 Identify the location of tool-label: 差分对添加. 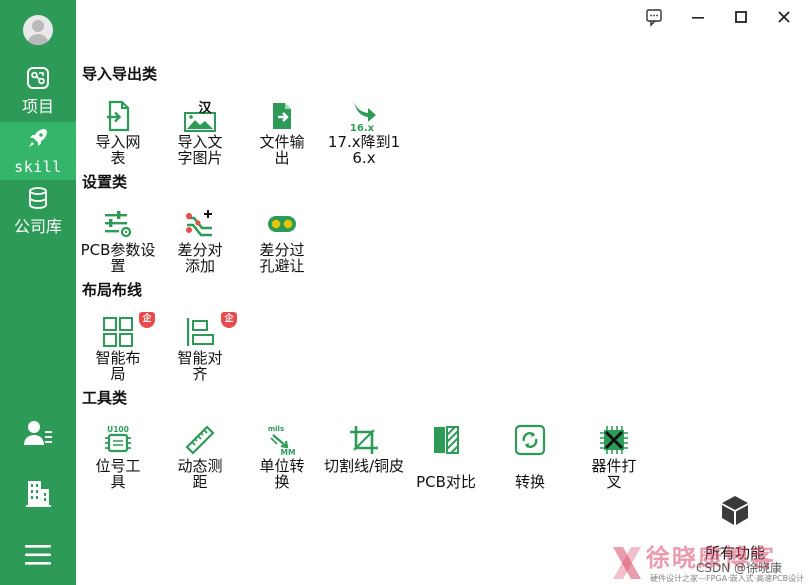
(200, 258).